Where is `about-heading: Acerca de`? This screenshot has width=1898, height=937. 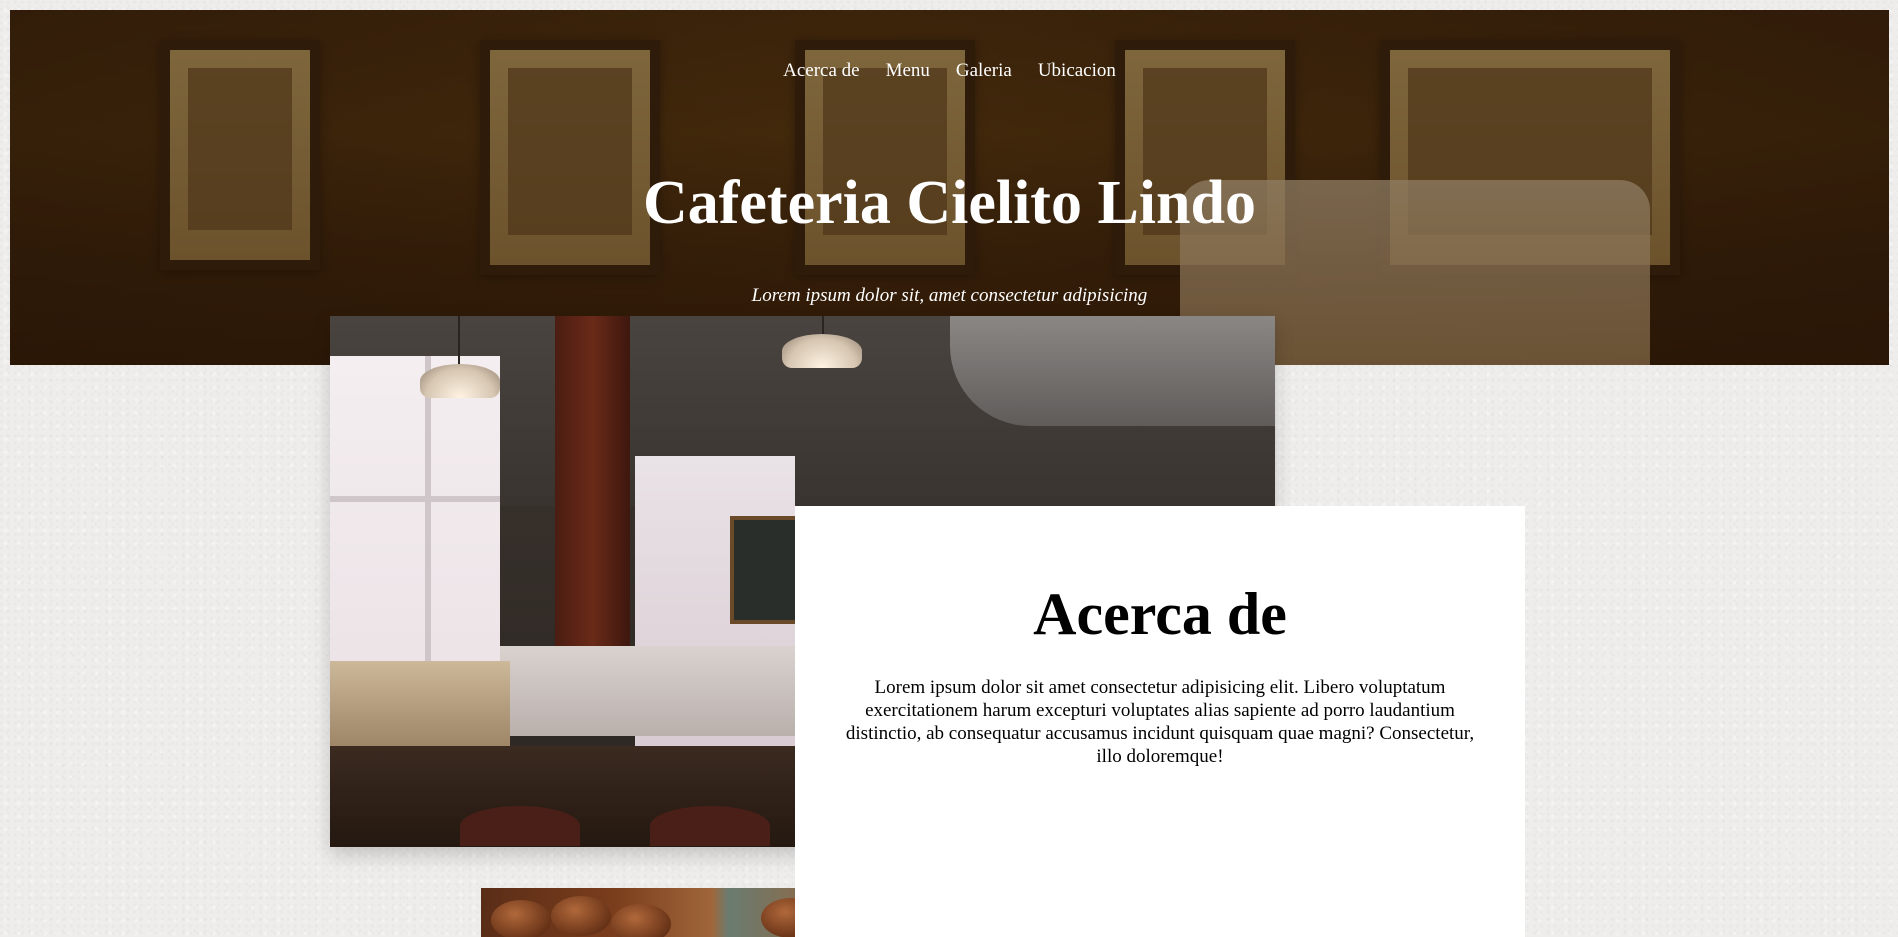
about-heading: Acerca de is located at coordinates (1160, 614).